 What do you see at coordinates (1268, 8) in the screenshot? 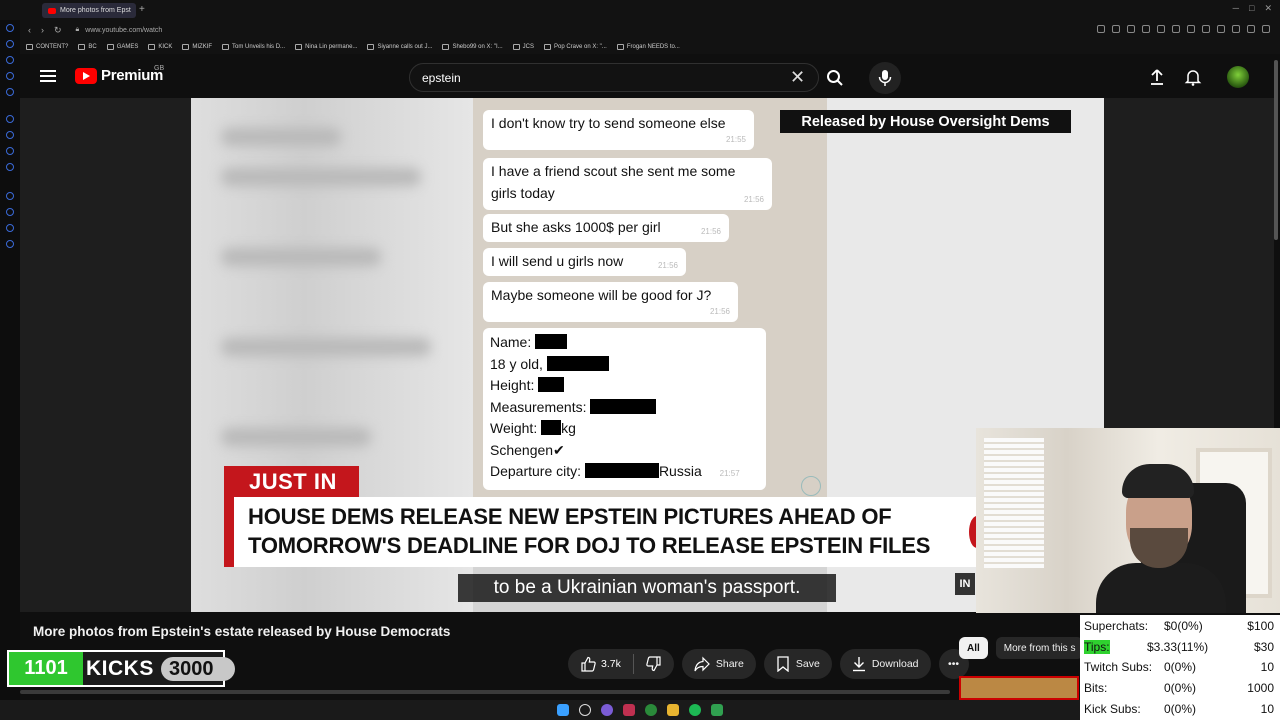
I see `close-window-icon: ✕` at bounding box center [1268, 8].